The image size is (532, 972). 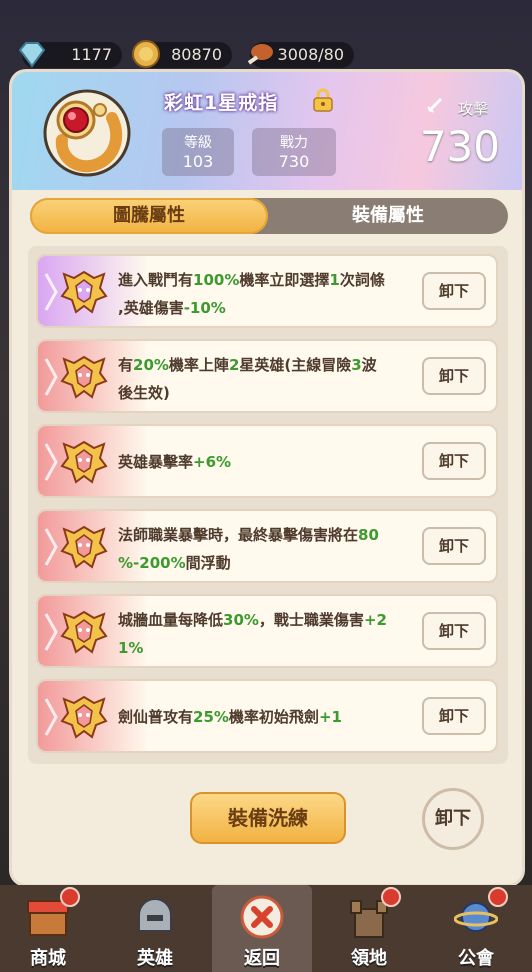 I want to click on attribute-row: 英雄暴擊率+6% 卸下, so click(x=267, y=461).